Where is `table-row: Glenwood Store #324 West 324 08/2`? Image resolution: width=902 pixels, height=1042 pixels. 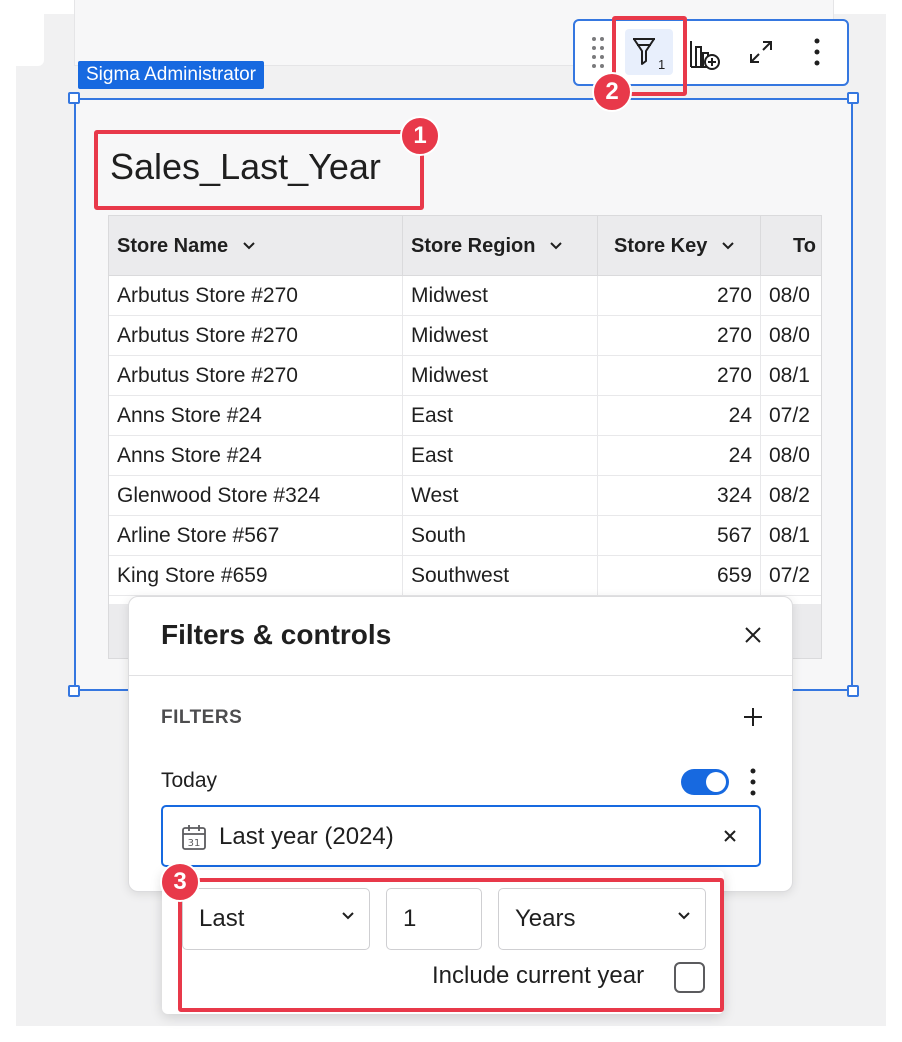 table-row: Glenwood Store #324 West 324 08/2 is located at coordinates (465, 496).